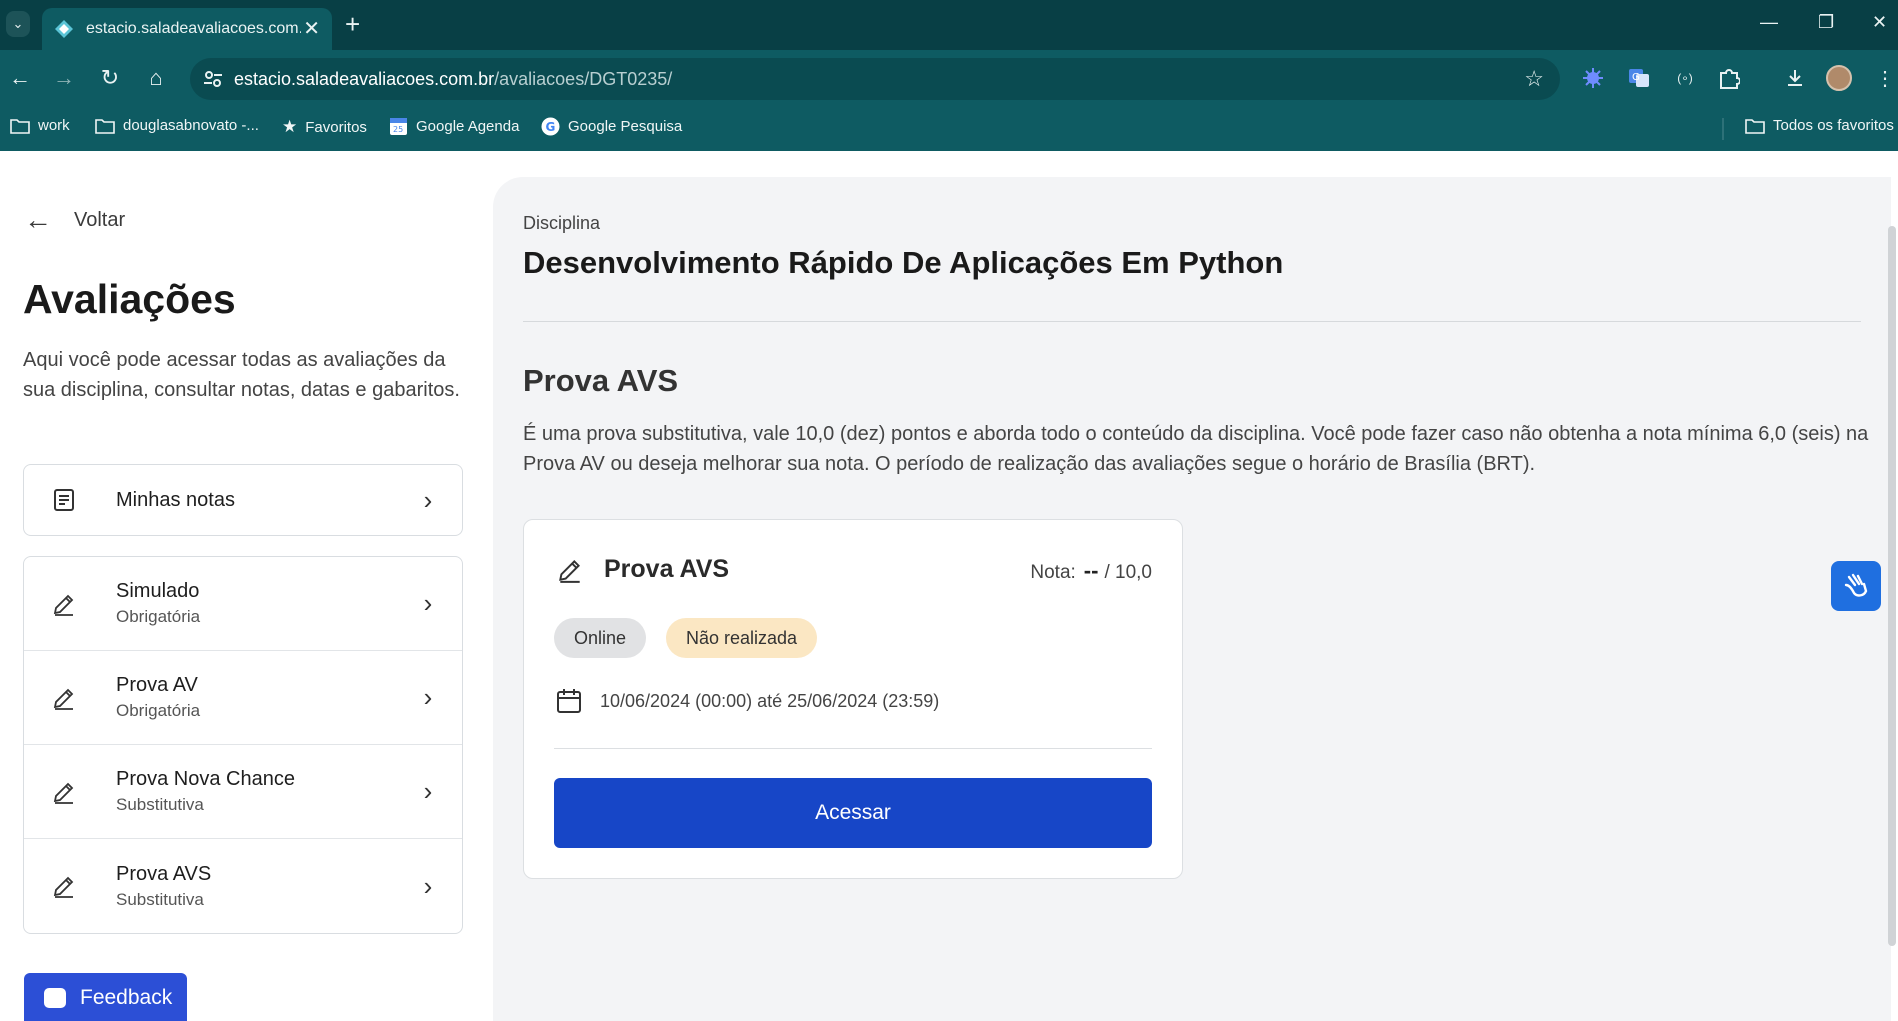  What do you see at coordinates (364, 79) in the screenshot?
I see `url-host: estacio.saladeavaliacoes.com.br` at bounding box center [364, 79].